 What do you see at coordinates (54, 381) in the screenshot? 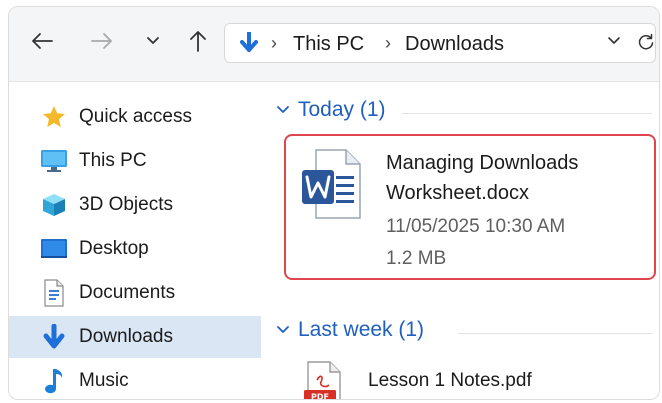
I see `music-note-icon` at bounding box center [54, 381].